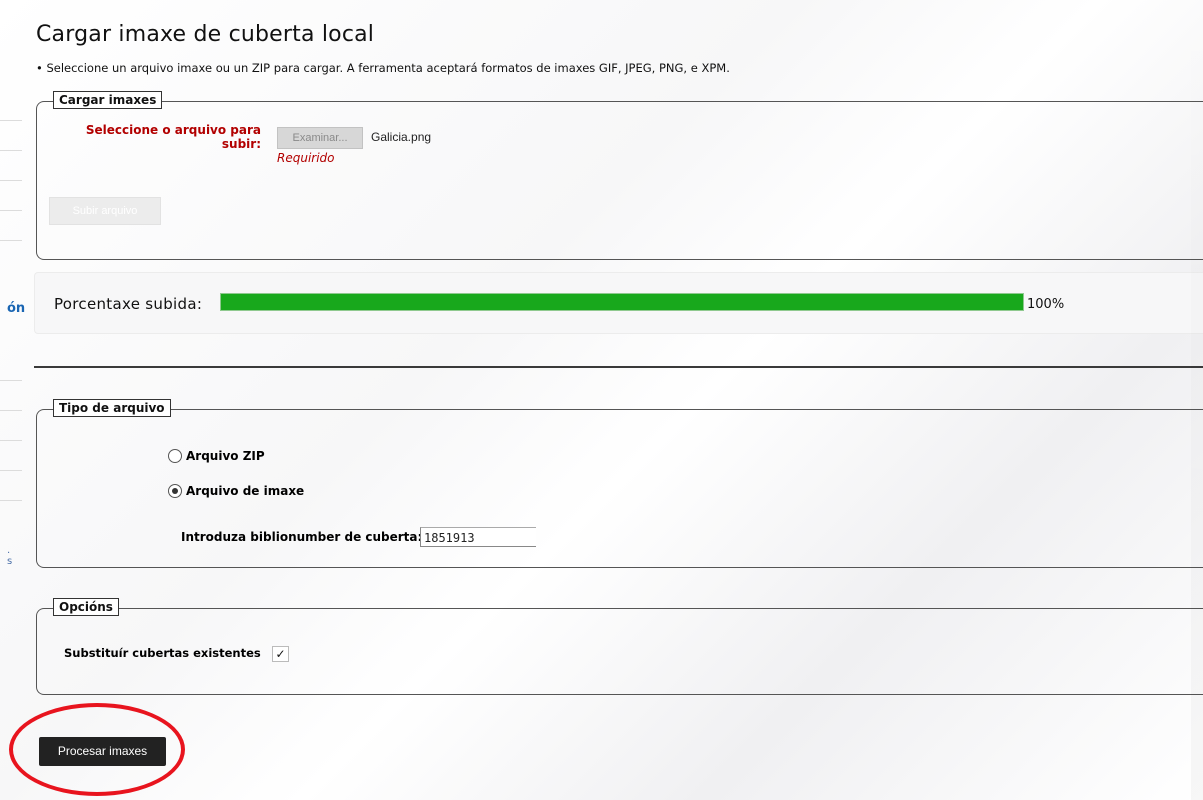 Image resolution: width=1203 pixels, height=800 pixels. Describe the element at coordinates (128, 304) in the screenshot. I see `progress-label: Porcentaxe subida:` at that location.